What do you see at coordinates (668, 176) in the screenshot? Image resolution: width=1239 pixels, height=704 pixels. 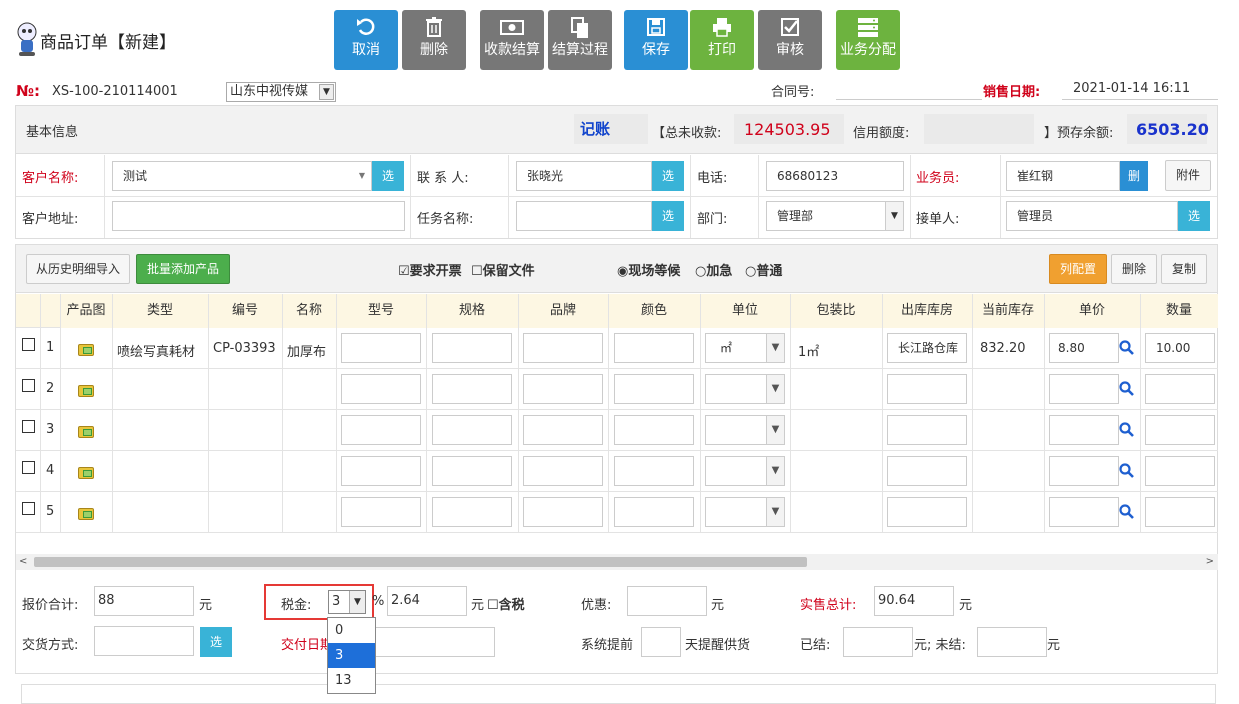 I see `contact-select-button: 选` at bounding box center [668, 176].